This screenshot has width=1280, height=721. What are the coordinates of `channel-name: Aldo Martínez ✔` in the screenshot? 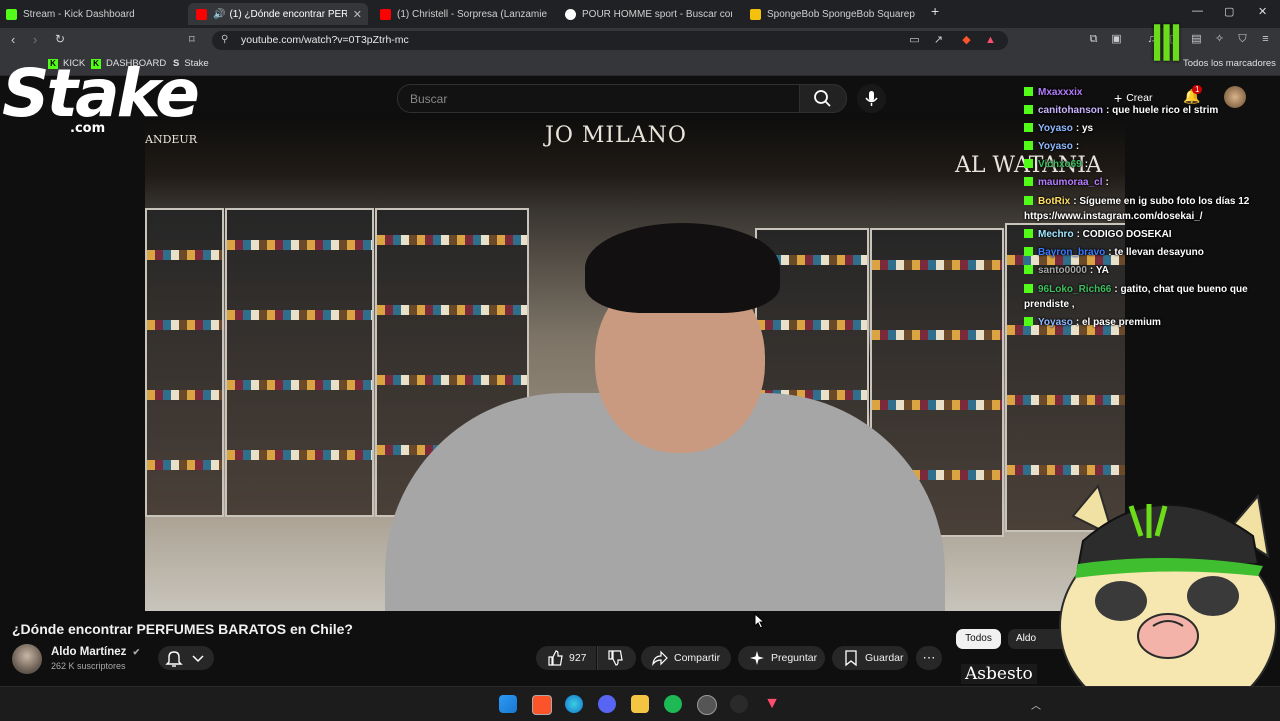 It's located at (95, 652).